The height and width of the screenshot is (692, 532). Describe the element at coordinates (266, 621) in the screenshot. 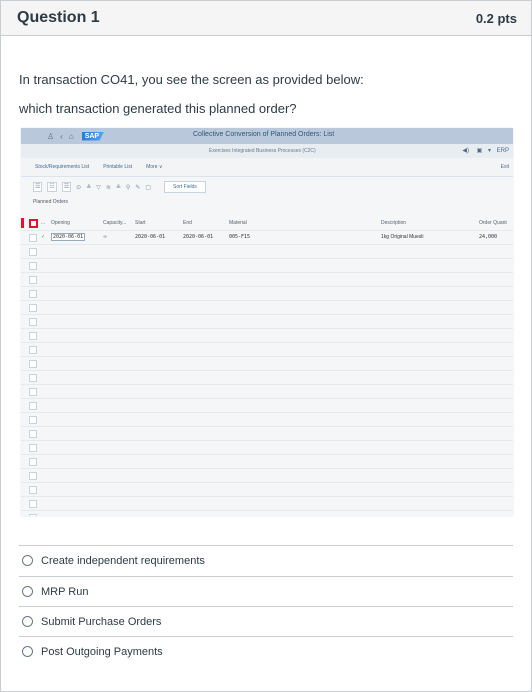

I see `answer-option-3: Submit Purchase Orders` at that location.